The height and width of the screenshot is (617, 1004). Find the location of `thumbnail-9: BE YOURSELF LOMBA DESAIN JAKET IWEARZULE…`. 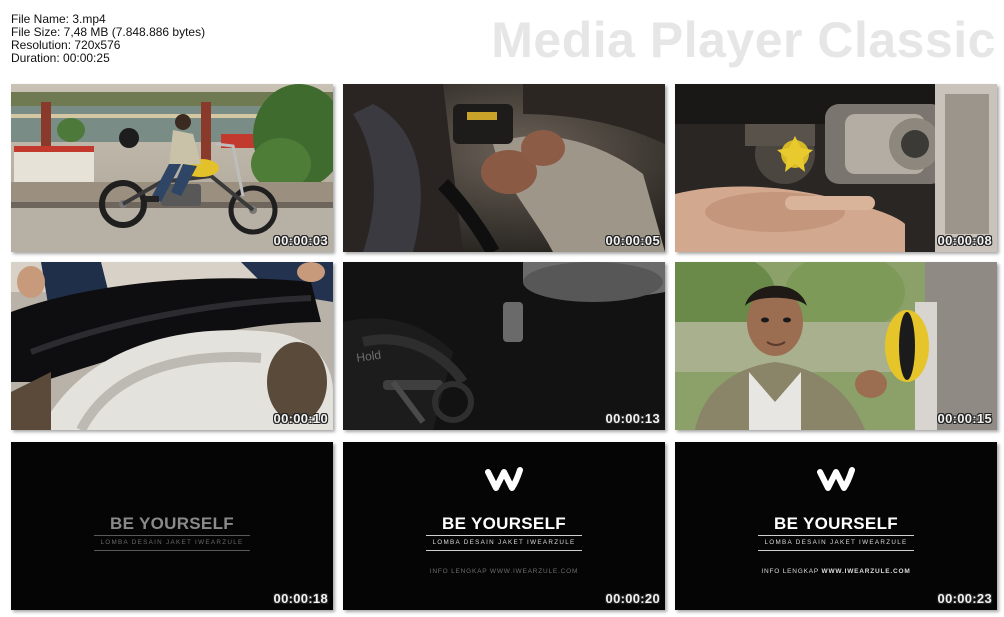

thumbnail-9: BE YOURSELF LOMBA DESAIN JAKET IWEARZULE… is located at coordinates (836, 526).